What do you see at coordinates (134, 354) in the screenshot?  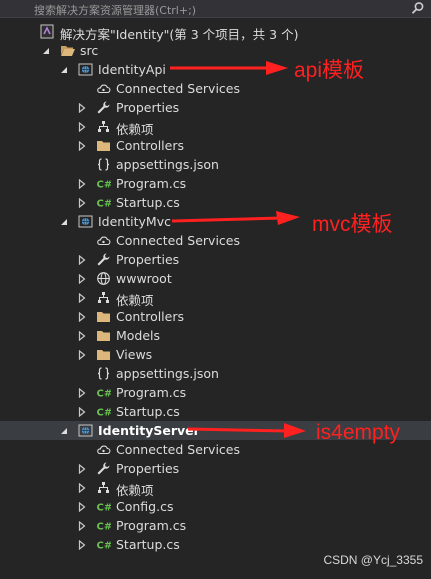 I see `tree-item-label: Views` at bounding box center [134, 354].